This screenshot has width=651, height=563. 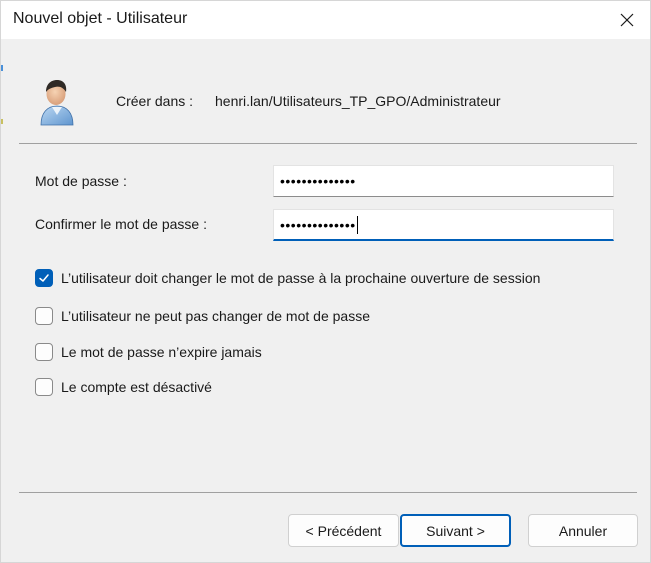 What do you see at coordinates (136, 387) in the screenshot?
I see `option-label: Le compte est désactivé` at bounding box center [136, 387].